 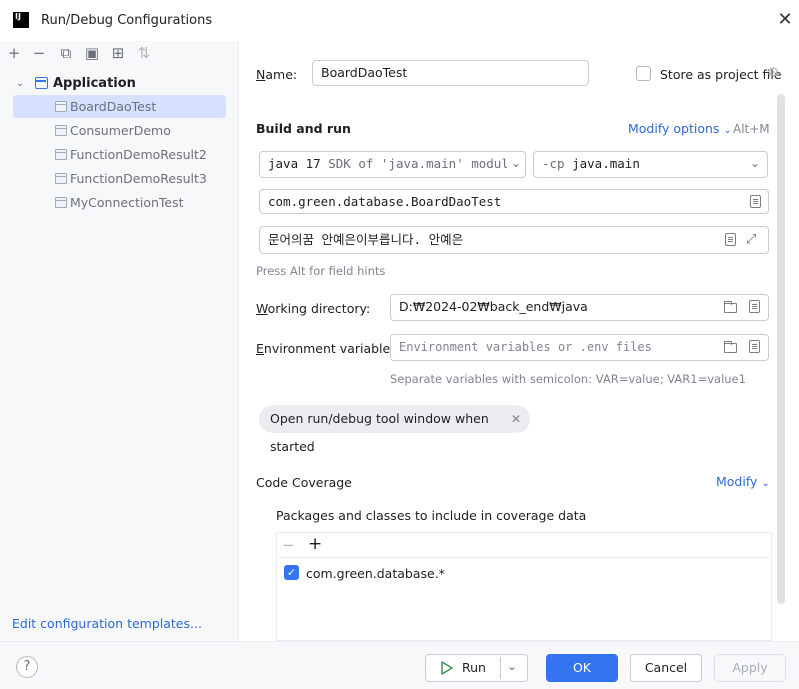 I want to click on tree-group-label: Application, so click(x=94, y=83).